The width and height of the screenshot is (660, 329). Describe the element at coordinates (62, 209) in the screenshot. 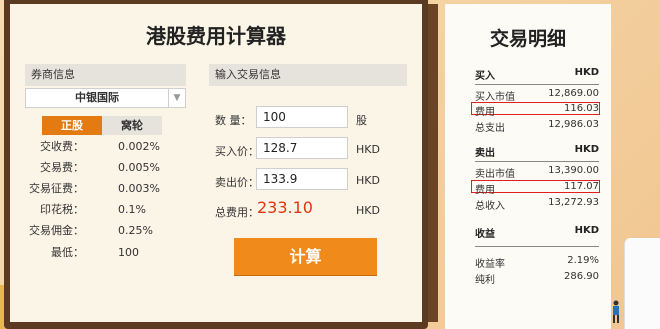

I see `fee-label: 印花税：` at that location.